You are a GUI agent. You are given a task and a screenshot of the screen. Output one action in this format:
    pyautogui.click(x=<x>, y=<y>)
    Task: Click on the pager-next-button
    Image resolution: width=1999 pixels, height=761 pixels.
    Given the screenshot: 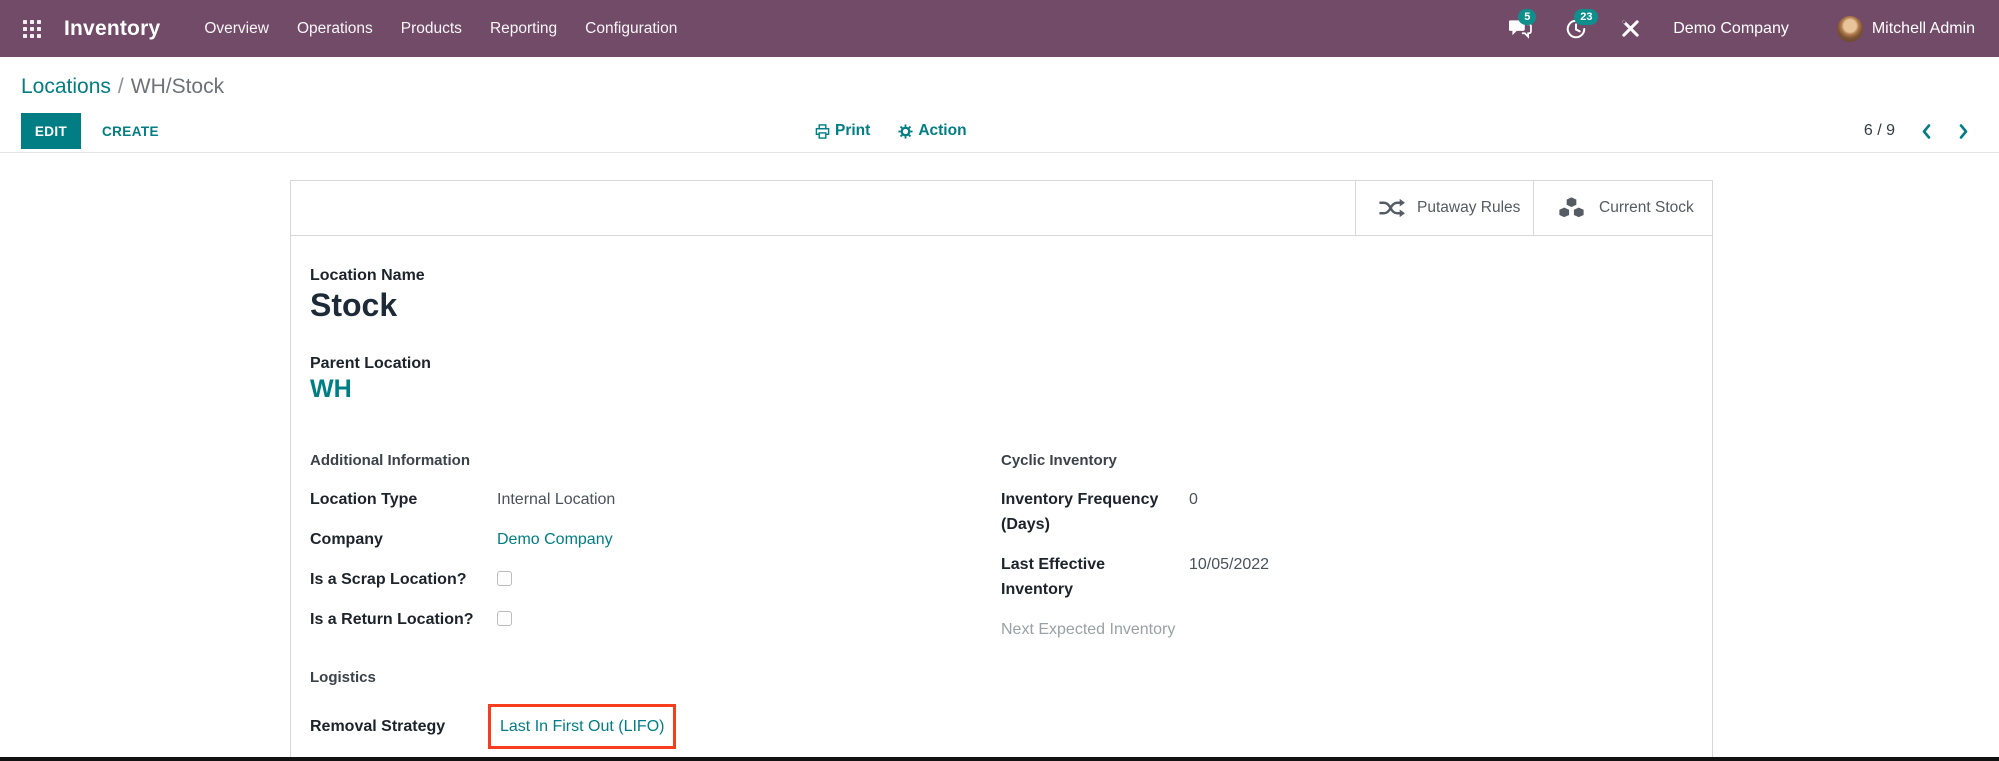 What is the action you would take?
    pyautogui.click(x=1963, y=131)
    